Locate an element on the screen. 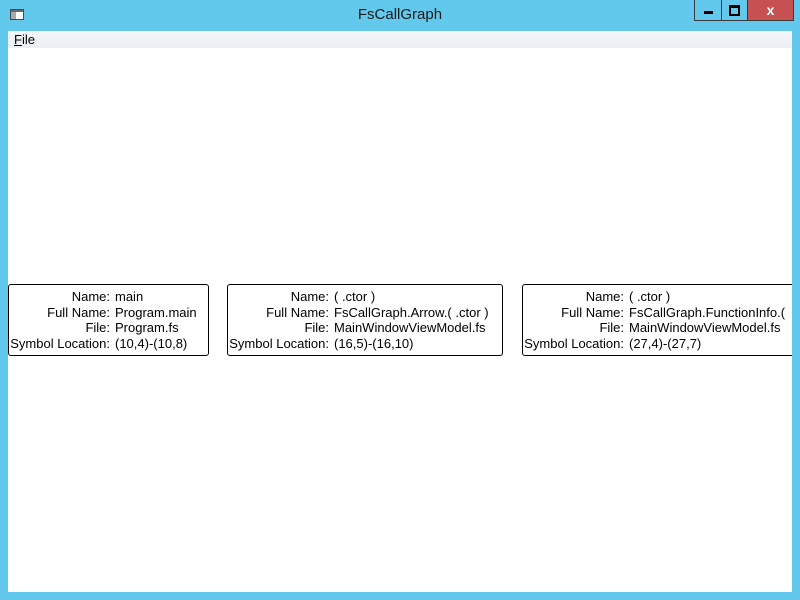 Image resolution: width=800 pixels, height=600 pixels. maximize-icon is located at coordinates (734, 10).